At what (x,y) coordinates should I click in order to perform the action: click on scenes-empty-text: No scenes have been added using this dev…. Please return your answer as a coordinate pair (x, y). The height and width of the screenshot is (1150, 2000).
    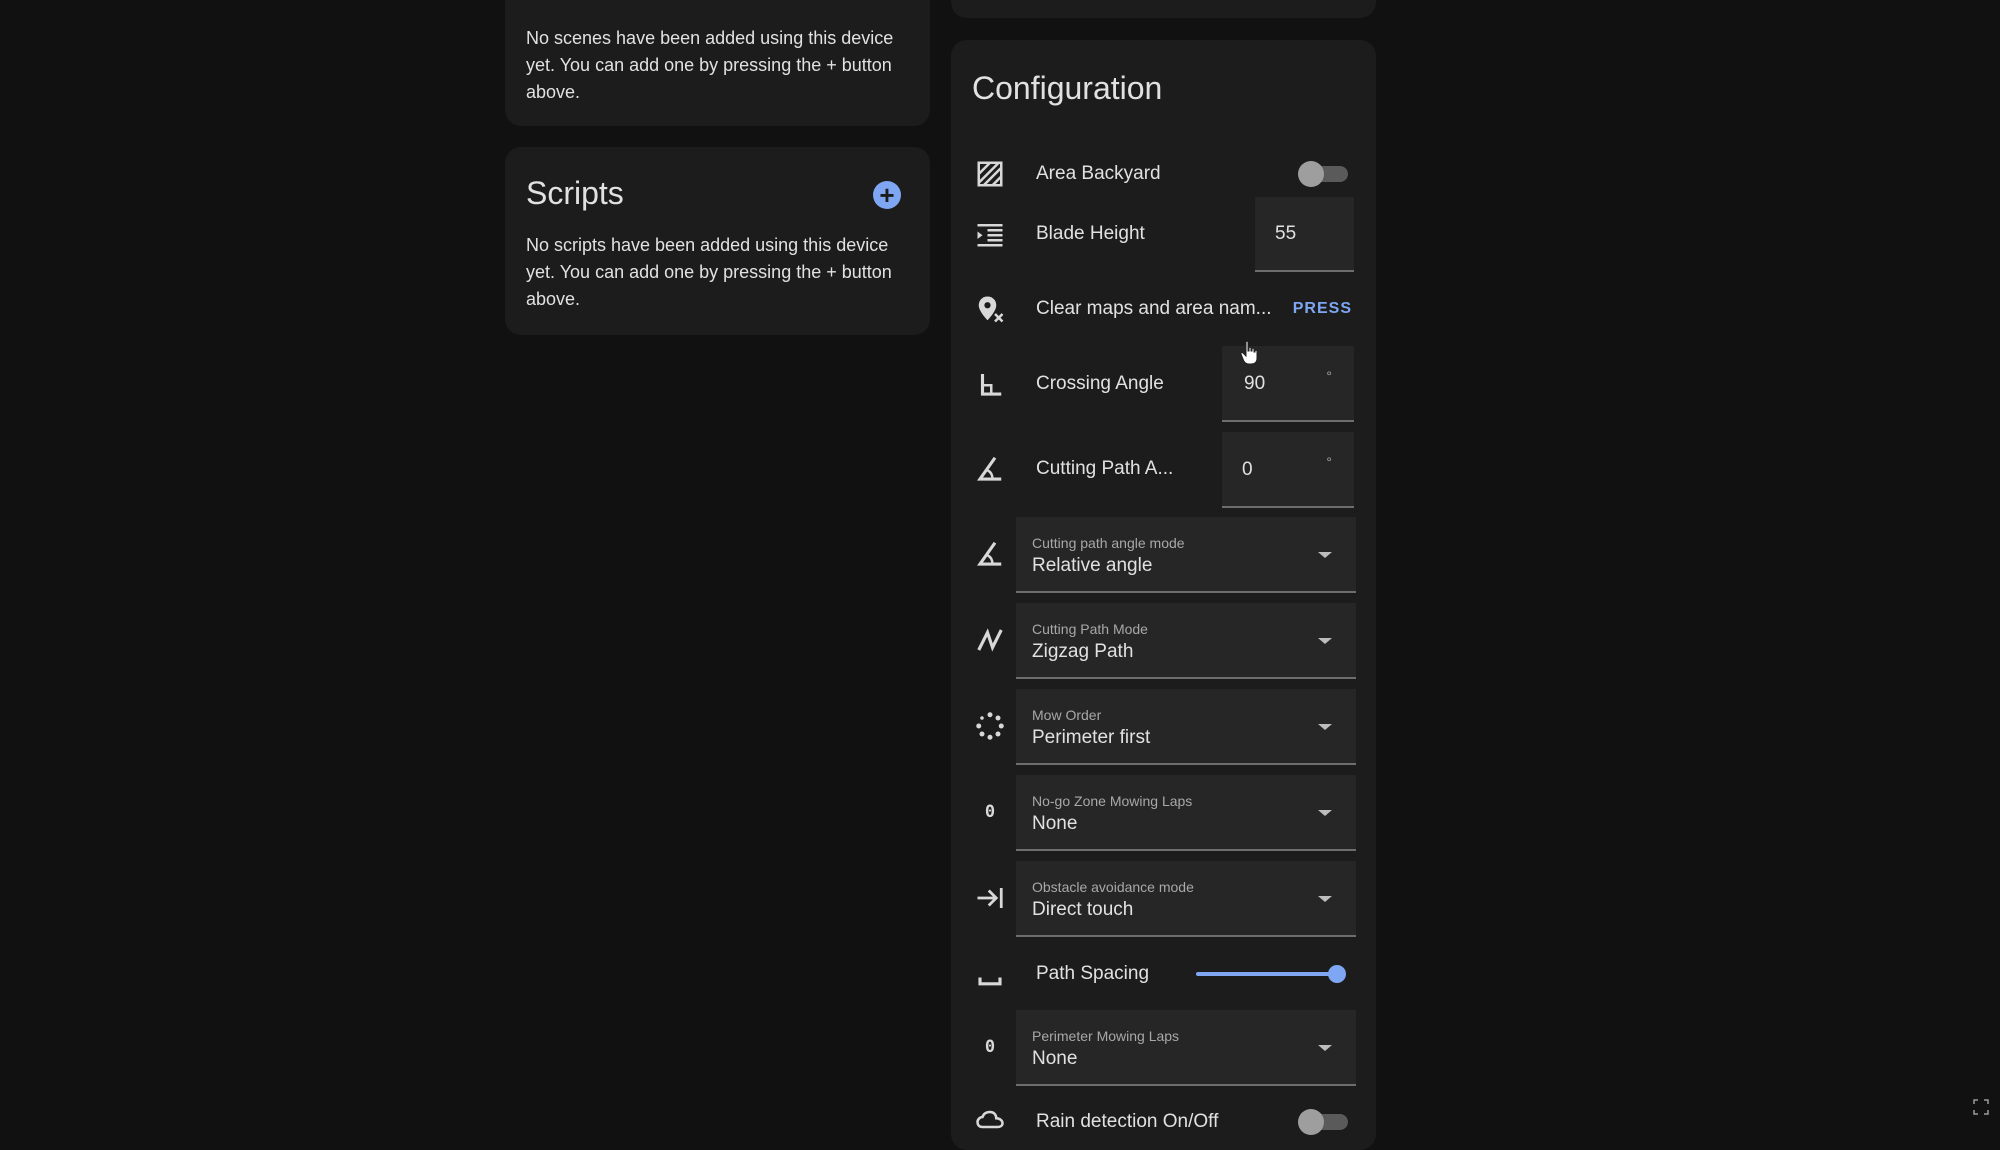
    Looking at the image, I should click on (710, 65).